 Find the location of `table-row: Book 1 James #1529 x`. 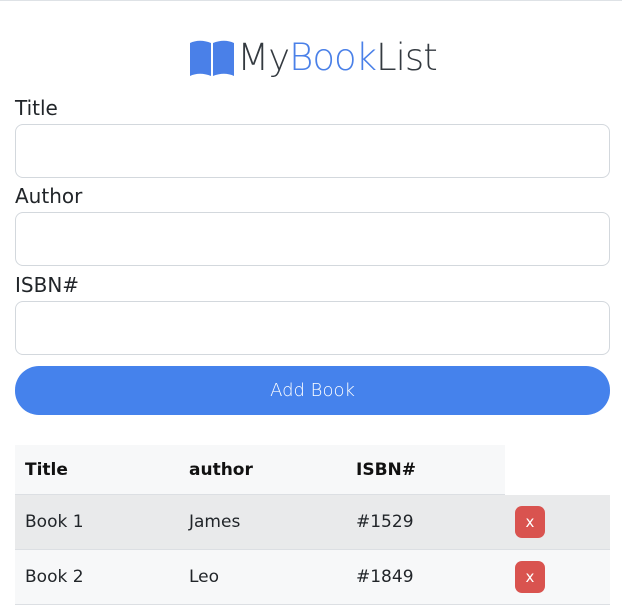

table-row: Book 1 James #1529 x is located at coordinates (312, 522).